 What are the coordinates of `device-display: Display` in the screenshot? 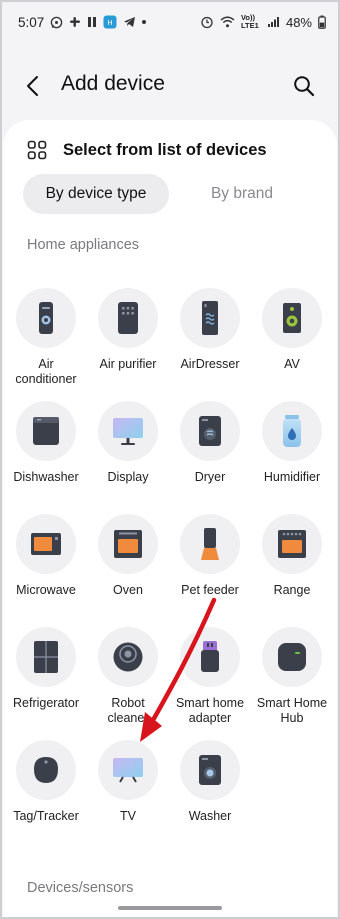 It's located at (128, 443).